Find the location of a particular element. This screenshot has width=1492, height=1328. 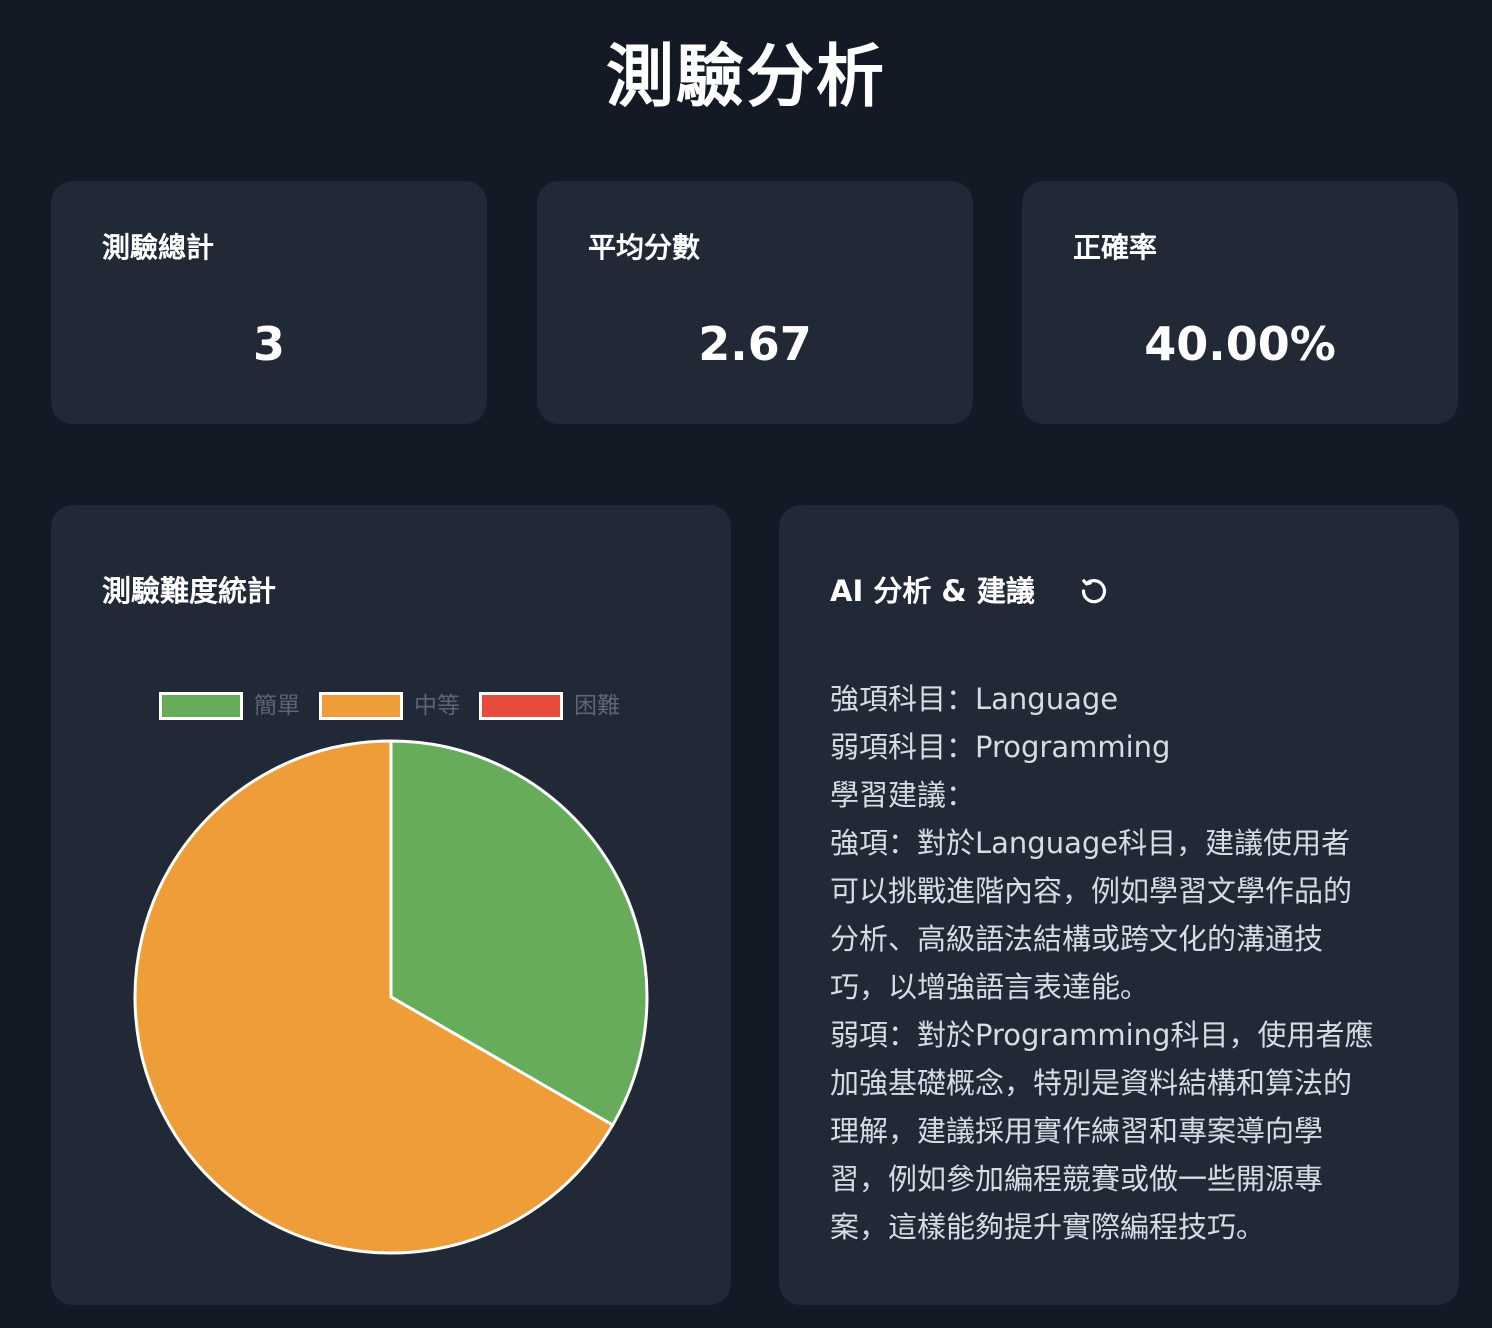

ai-analysis-line: 理解，建議採用實作練習和專案導向學 is located at coordinates (1077, 1131).